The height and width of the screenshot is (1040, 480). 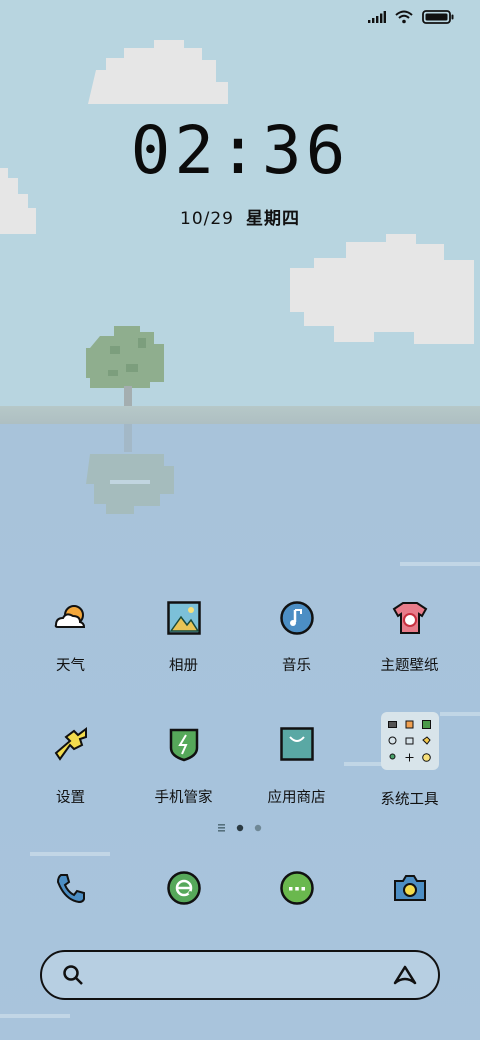 What do you see at coordinates (296, 666) in the screenshot?
I see `app-label: 音乐` at bounding box center [296, 666].